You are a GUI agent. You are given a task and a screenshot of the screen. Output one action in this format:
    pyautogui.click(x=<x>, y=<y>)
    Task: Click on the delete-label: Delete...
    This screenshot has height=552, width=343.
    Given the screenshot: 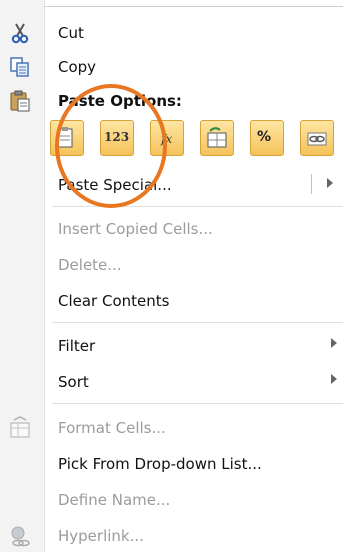 What is the action you would take?
    pyautogui.click(x=90, y=265)
    